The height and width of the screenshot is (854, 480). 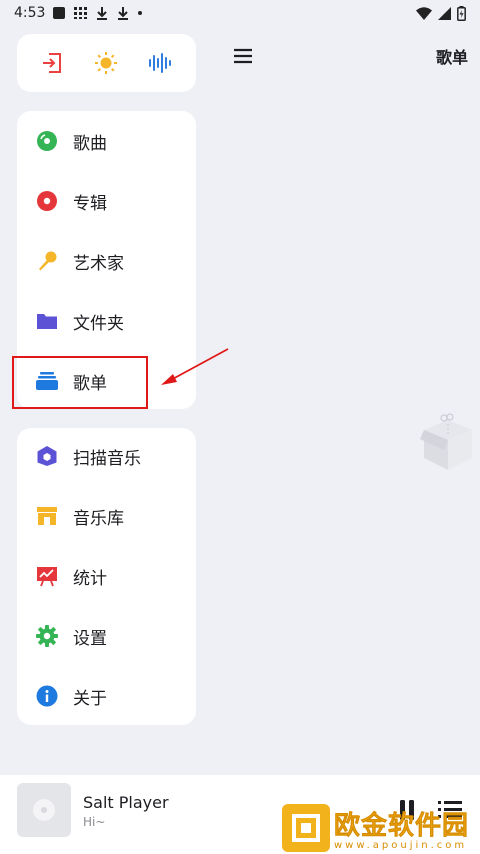 What do you see at coordinates (59, 13) in the screenshot?
I see `app-notification-icon` at bounding box center [59, 13].